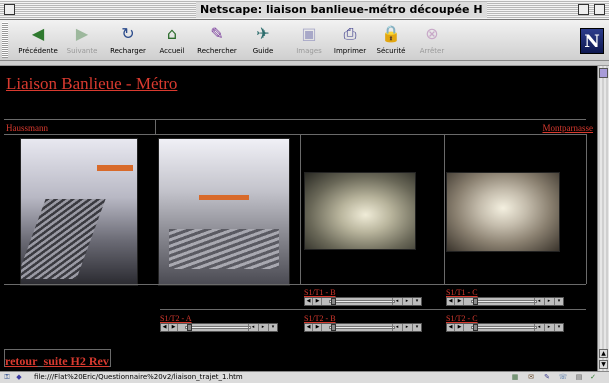  Describe the element at coordinates (391, 33) in the screenshot. I see `lock-icon: 🔒` at that location.